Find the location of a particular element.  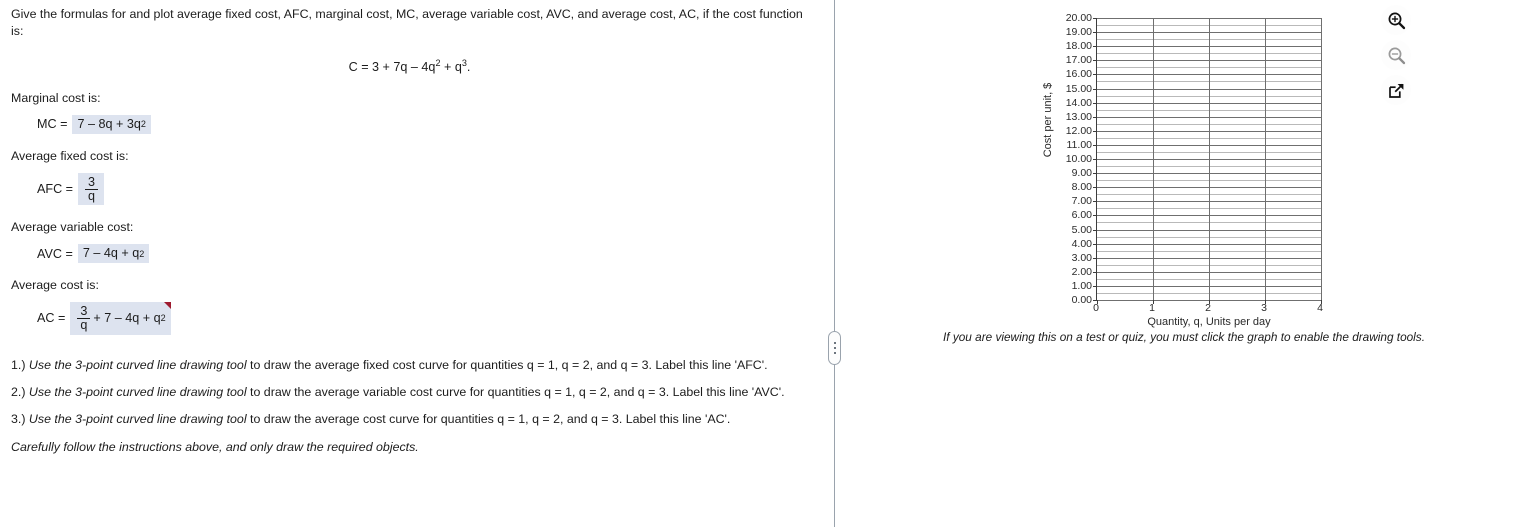

afc-denominator: q is located at coordinates (92, 195).